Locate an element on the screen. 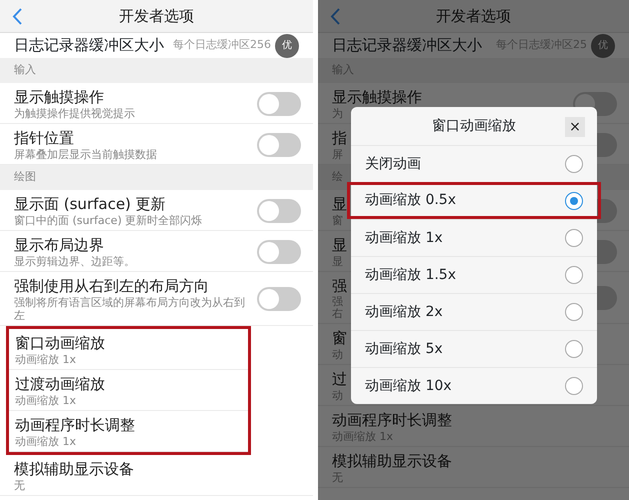 The width and height of the screenshot is (629, 500). section-header: 输入 is located at coordinates (156, 70).